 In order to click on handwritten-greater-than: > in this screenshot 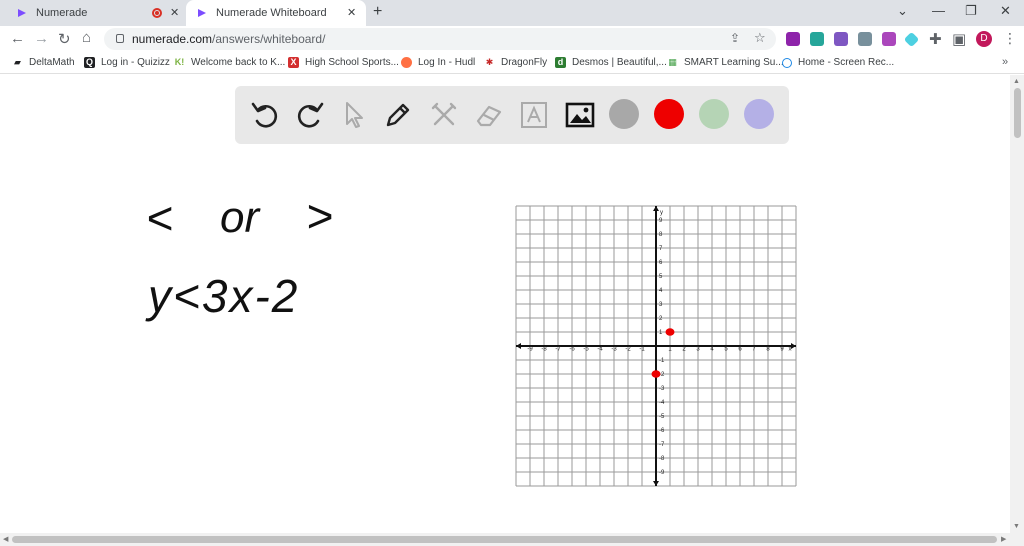, I will do `click(319, 216)`.